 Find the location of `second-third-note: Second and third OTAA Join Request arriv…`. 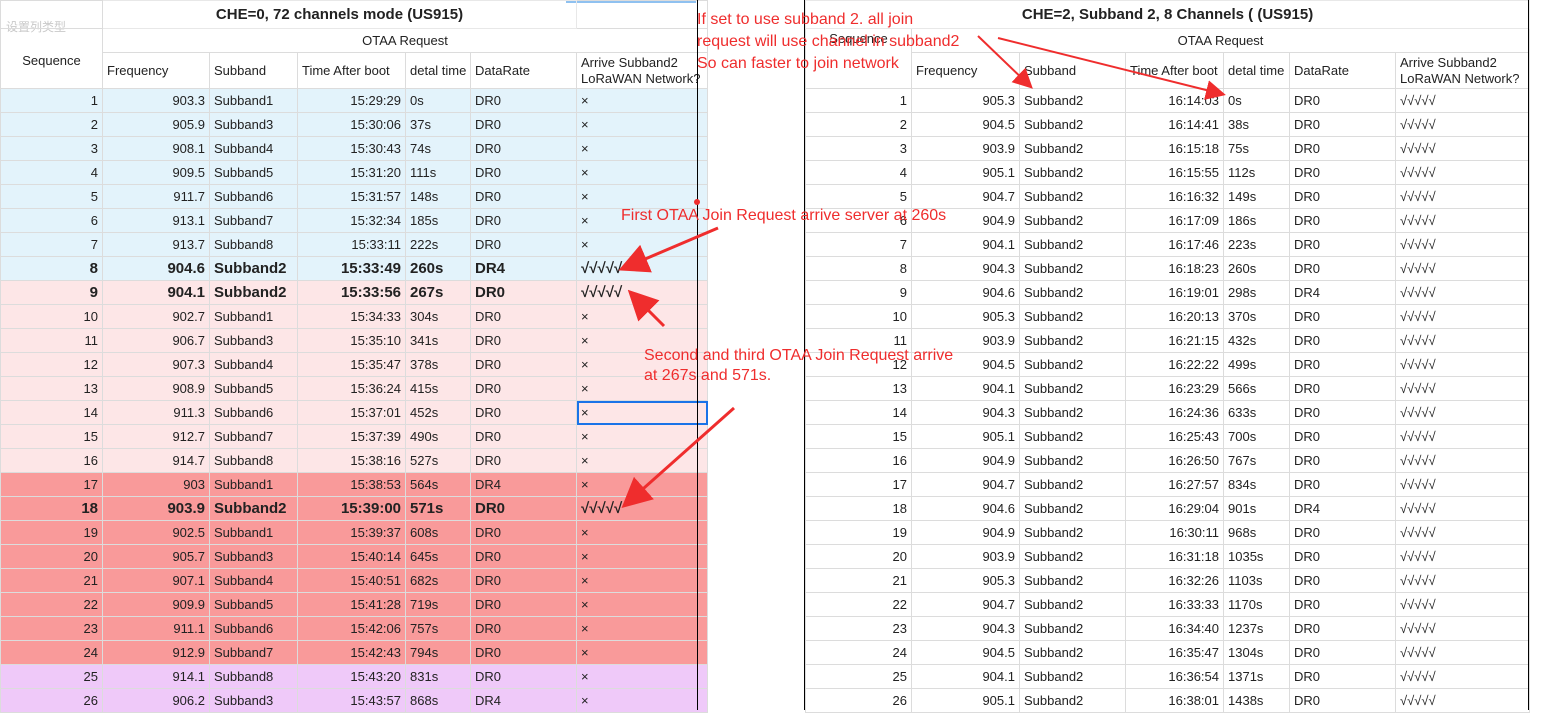

second-third-note: Second and third OTAA Join Request arriv… is located at coordinates (798, 366).